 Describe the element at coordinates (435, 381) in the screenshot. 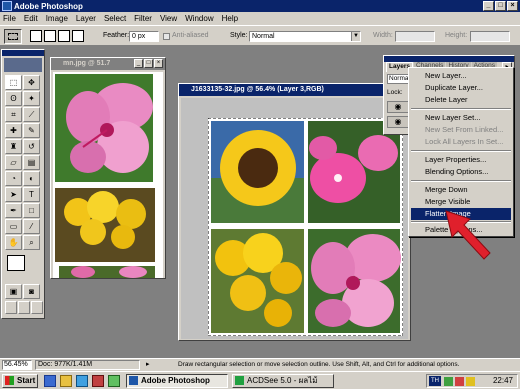

I see `language-indicator: TH` at that location.